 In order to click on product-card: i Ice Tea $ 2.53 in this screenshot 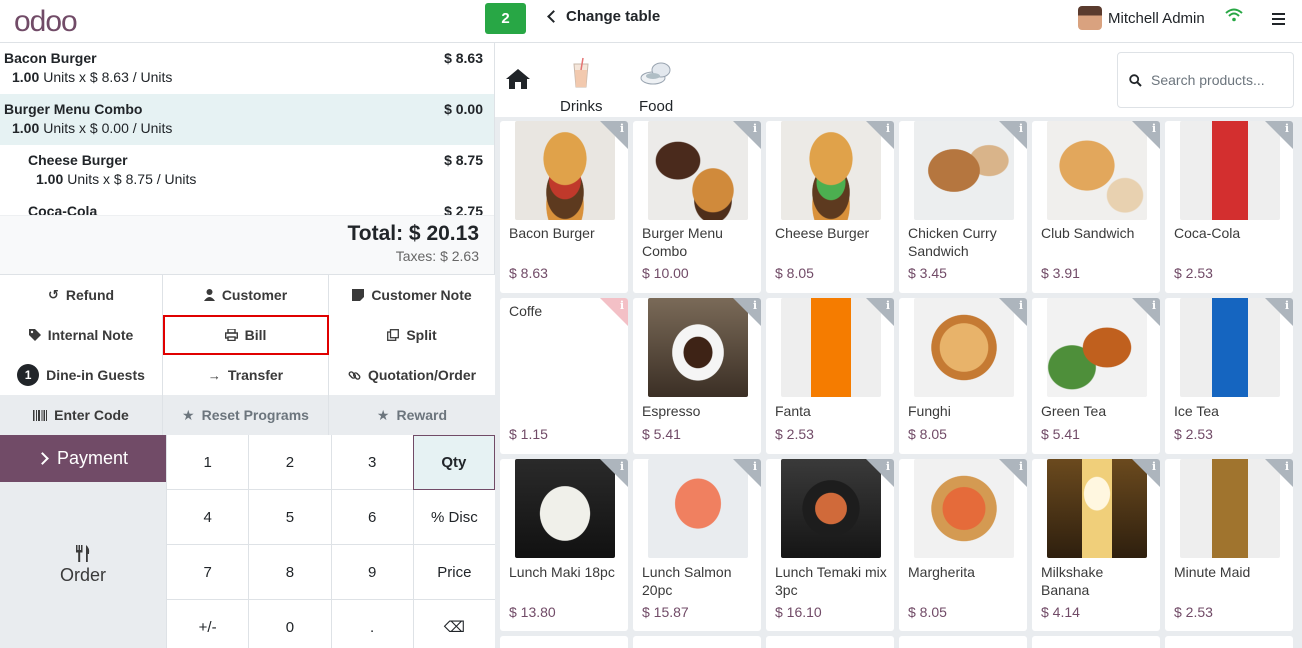, I will do `click(1229, 376)`.